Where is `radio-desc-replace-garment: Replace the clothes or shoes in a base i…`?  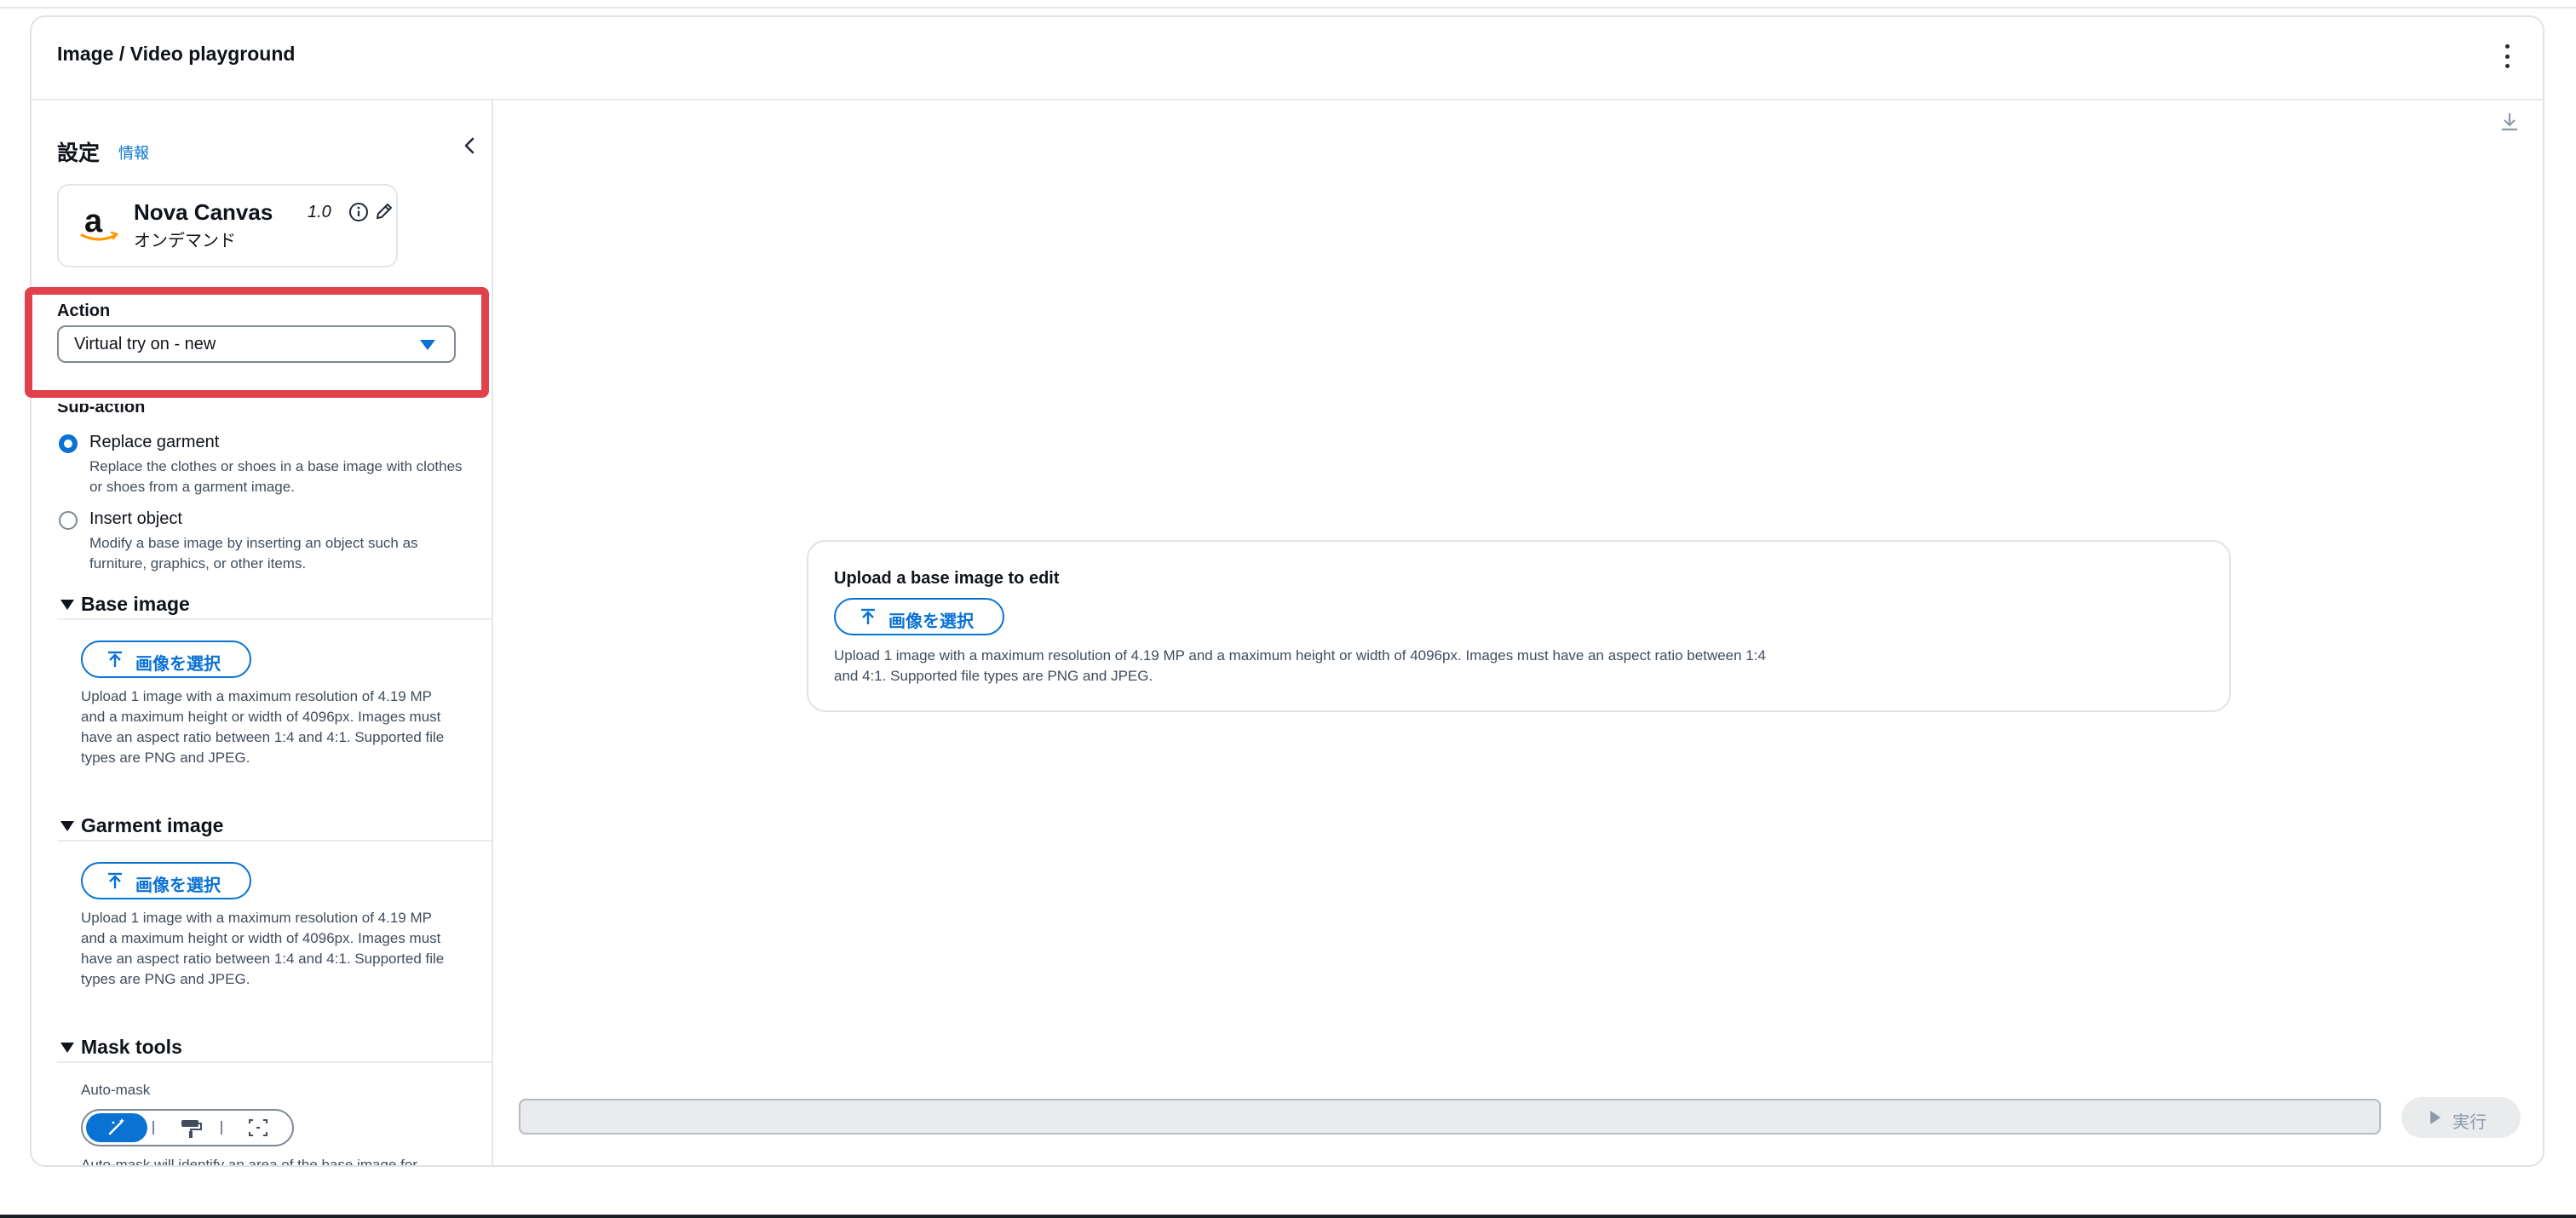
radio-desc-replace-garment: Replace the clothes or shoes in a base i… is located at coordinates (276, 476).